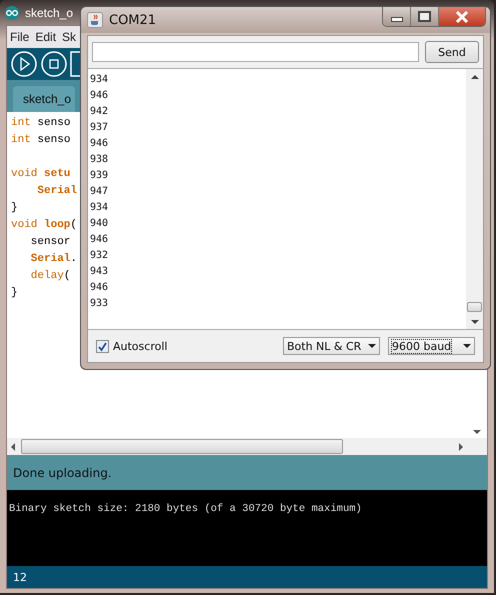 This screenshot has width=496, height=595. Describe the element at coordinates (69, 37) in the screenshot. I see `menu-item: Sk` at that location.